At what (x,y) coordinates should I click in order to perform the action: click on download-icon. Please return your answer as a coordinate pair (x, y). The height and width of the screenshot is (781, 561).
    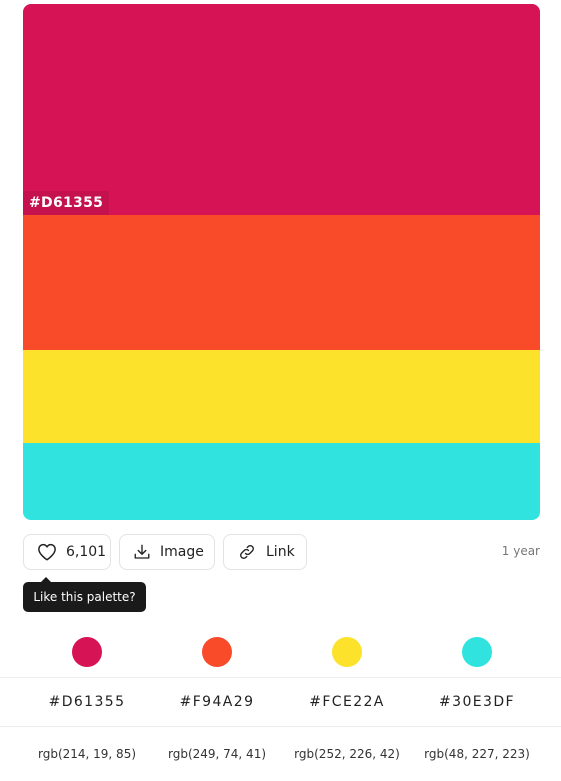
    Looking at the image, I should click on (142, 551).